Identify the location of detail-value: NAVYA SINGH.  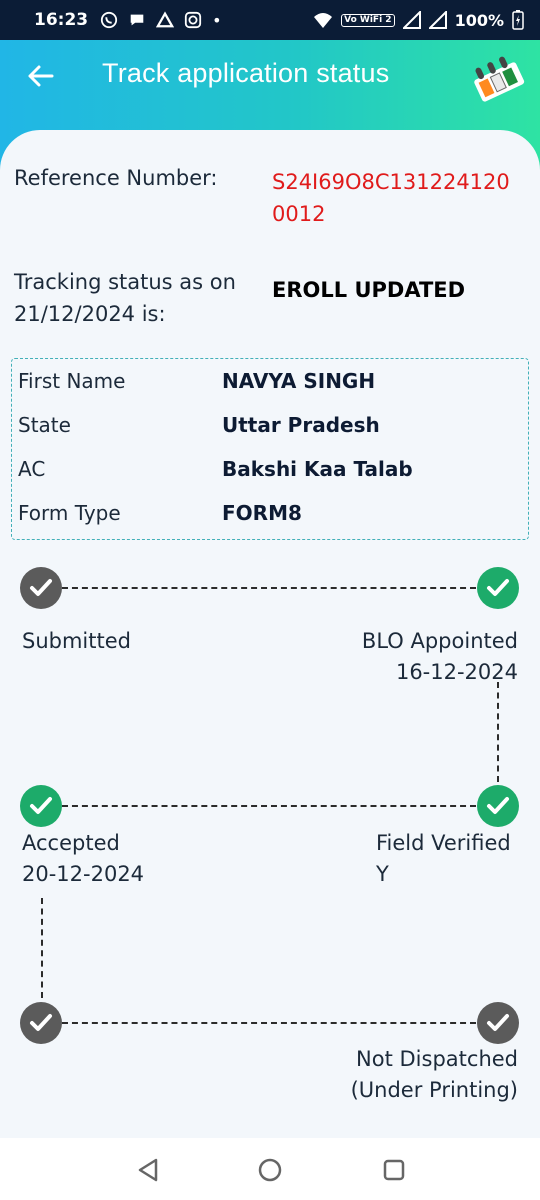
(299, 381).